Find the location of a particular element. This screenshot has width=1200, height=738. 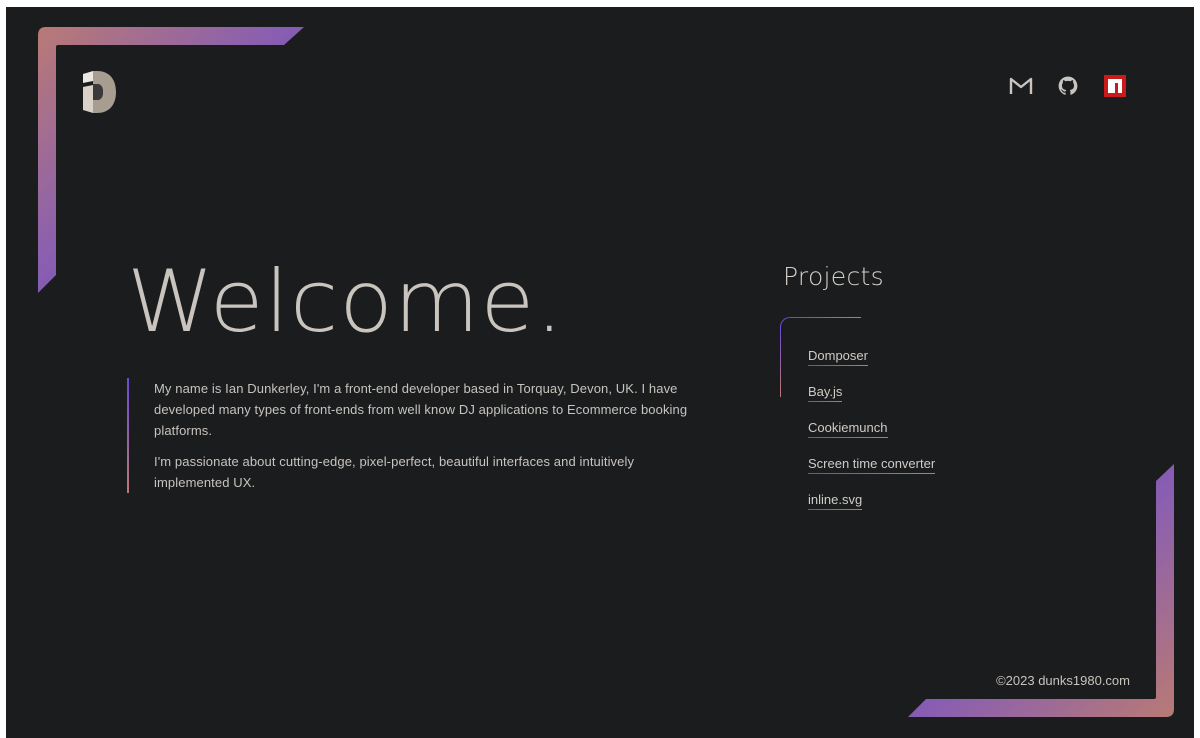

github-link is located at coordinates (1068, 86).